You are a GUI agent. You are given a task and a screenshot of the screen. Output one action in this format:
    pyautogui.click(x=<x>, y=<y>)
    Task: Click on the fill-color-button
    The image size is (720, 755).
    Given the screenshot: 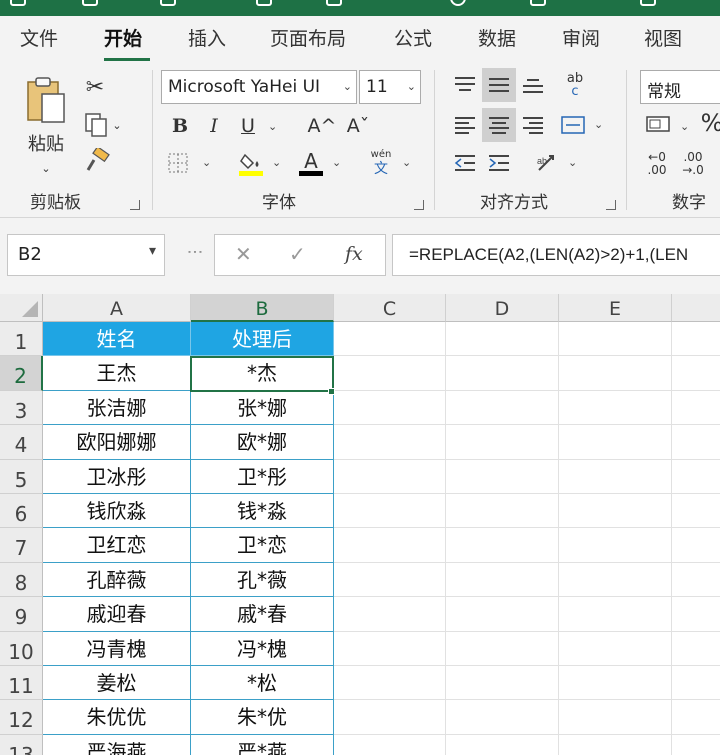 What is the action you would take?
    pyautogui.click(x=251, y=163)
    